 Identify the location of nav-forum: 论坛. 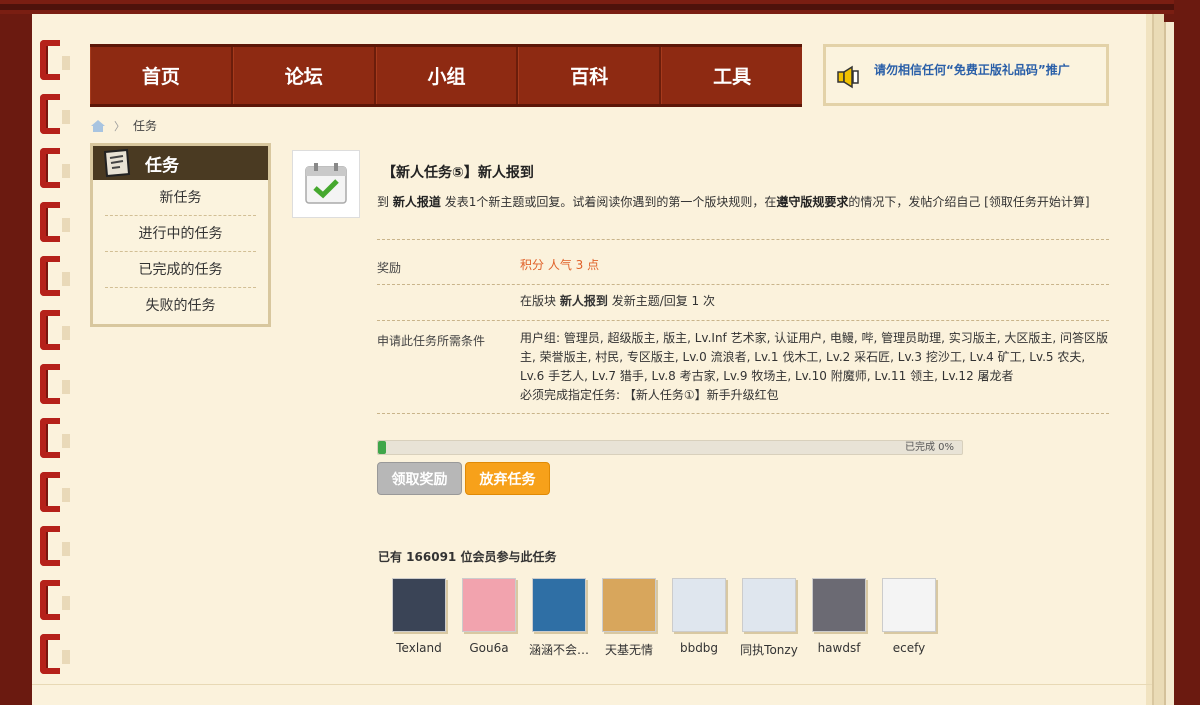
(304, 75).